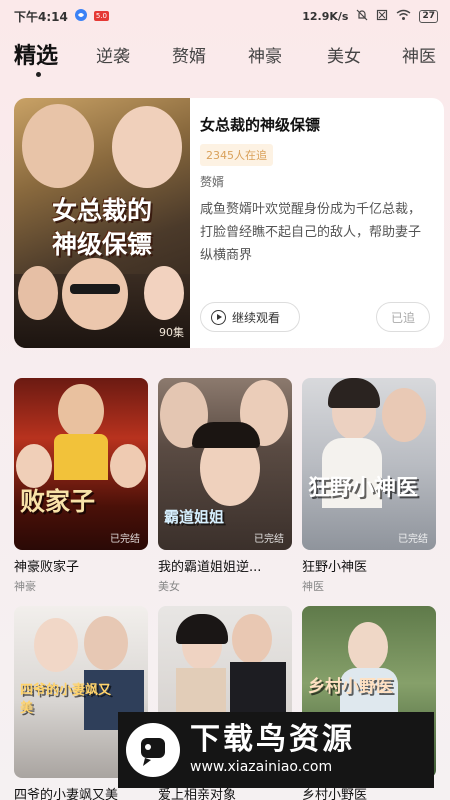 This screenshot has height=800, width=450. I want to click on drama-poster-title: 乡村小野医, so click(350, 687).